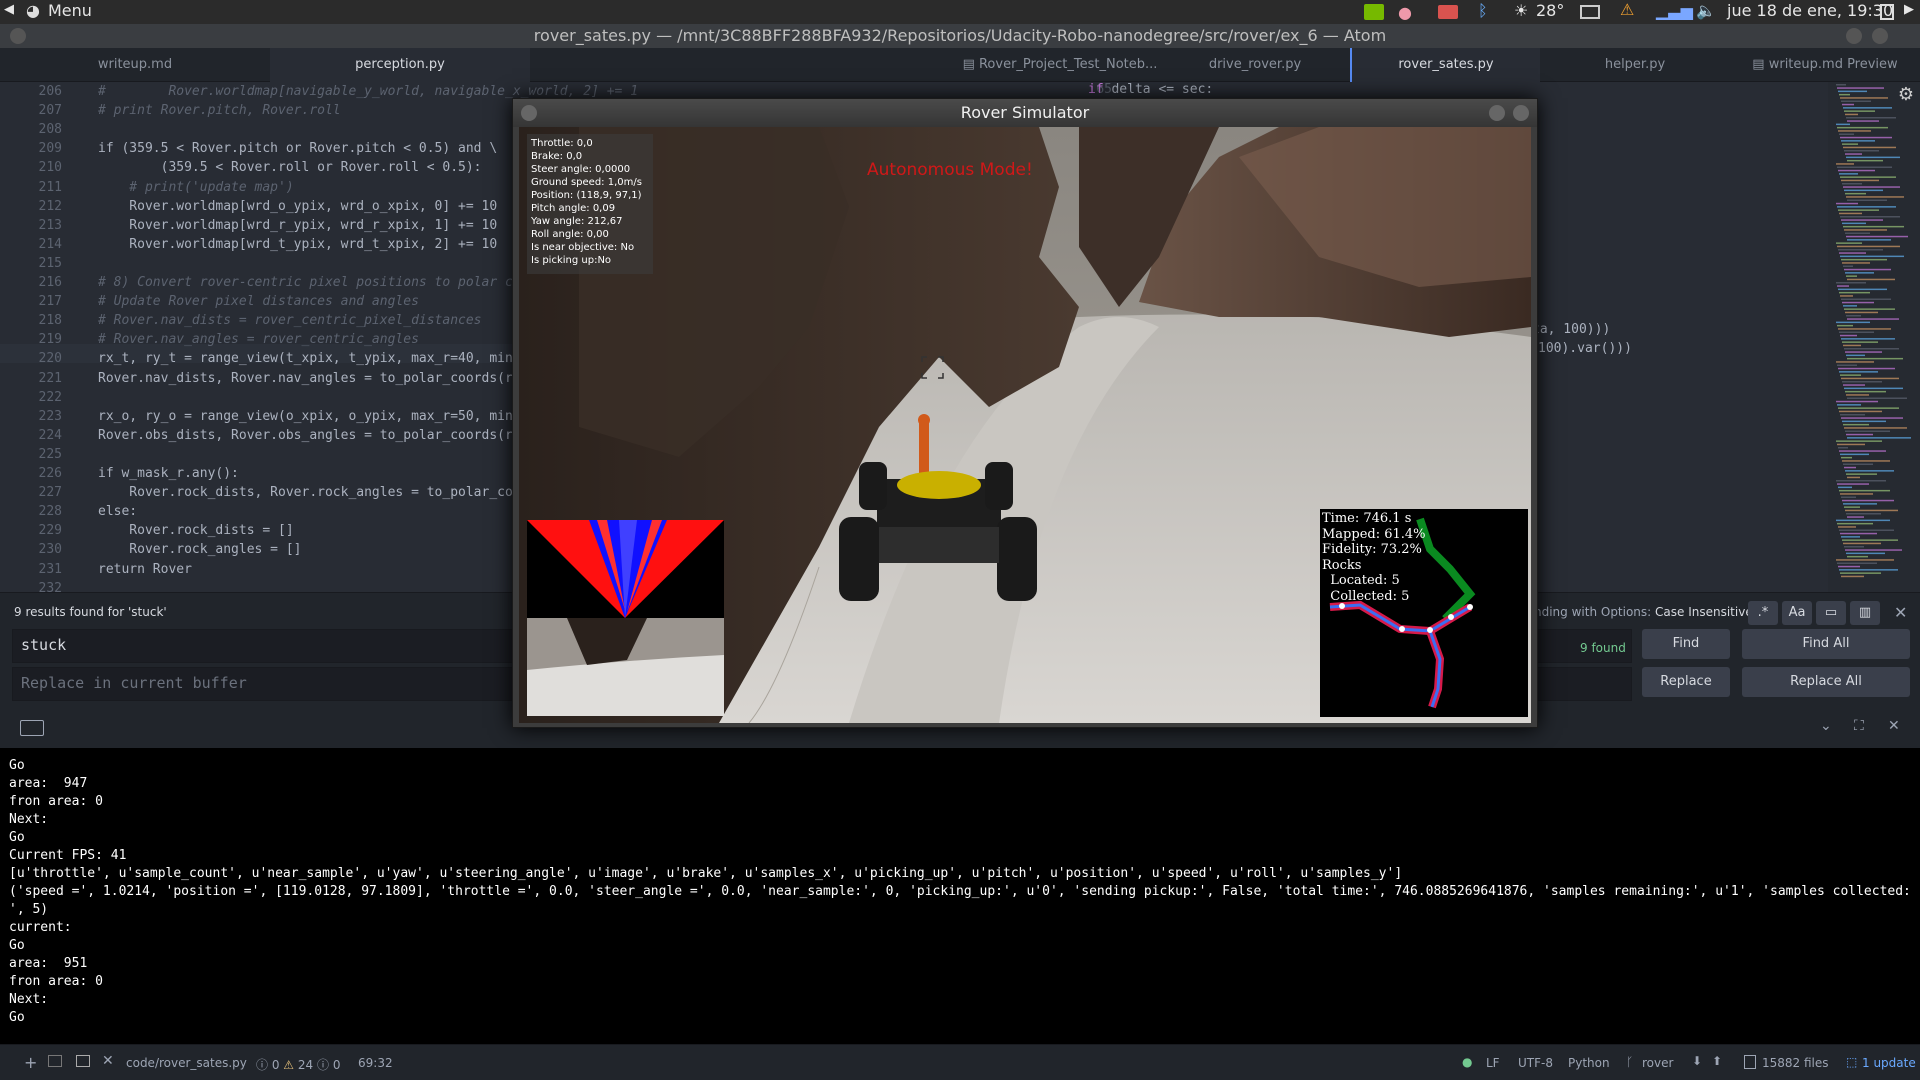 Image resolution: width=1920 pixels, height=1080 pixels. I want to click on tab-writeup-preview: ▤ writeup.md Preview, so click(1825, 65).